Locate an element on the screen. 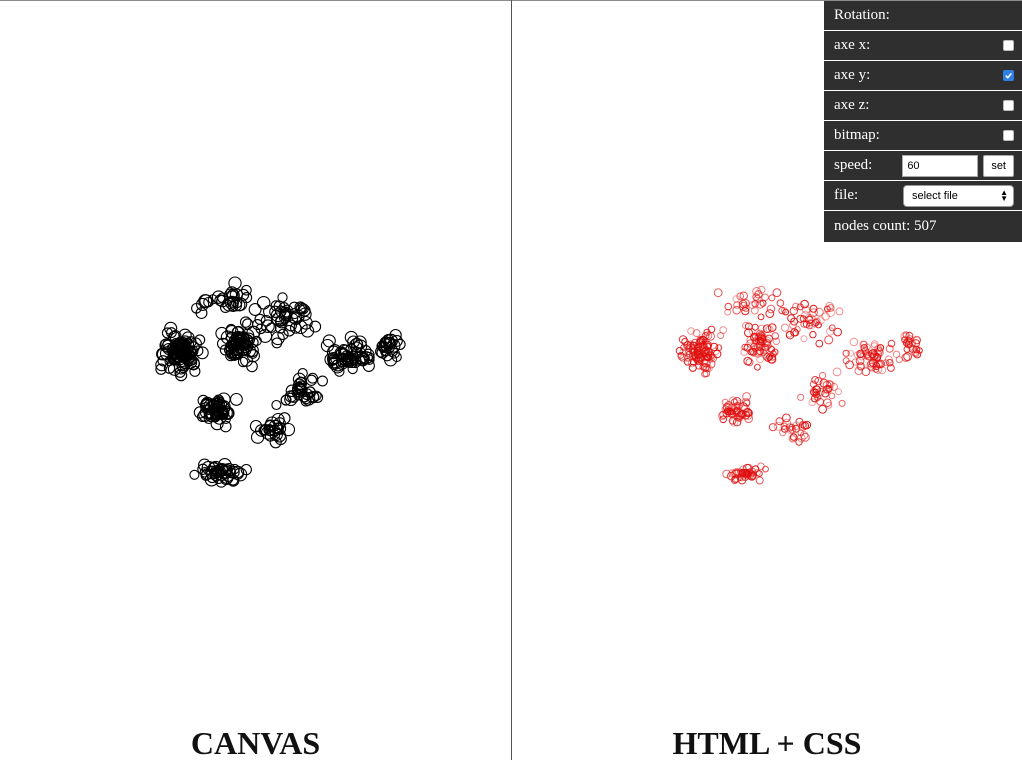 The image size is (1022, 762). rotation-row: Rotation: is located at coordinates (923, 16).